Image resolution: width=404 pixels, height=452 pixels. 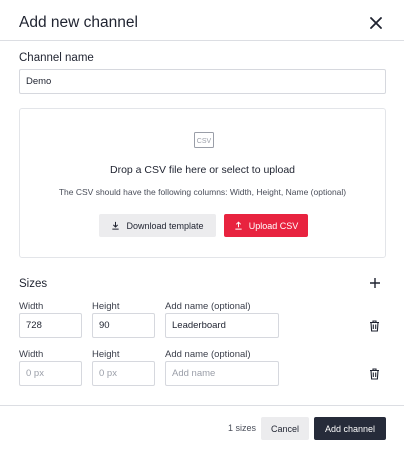 What do you see at coordinates (78, 22) in the screenshot?
I see `dialog-title: Add new channel` at bounding box center [78, 22].